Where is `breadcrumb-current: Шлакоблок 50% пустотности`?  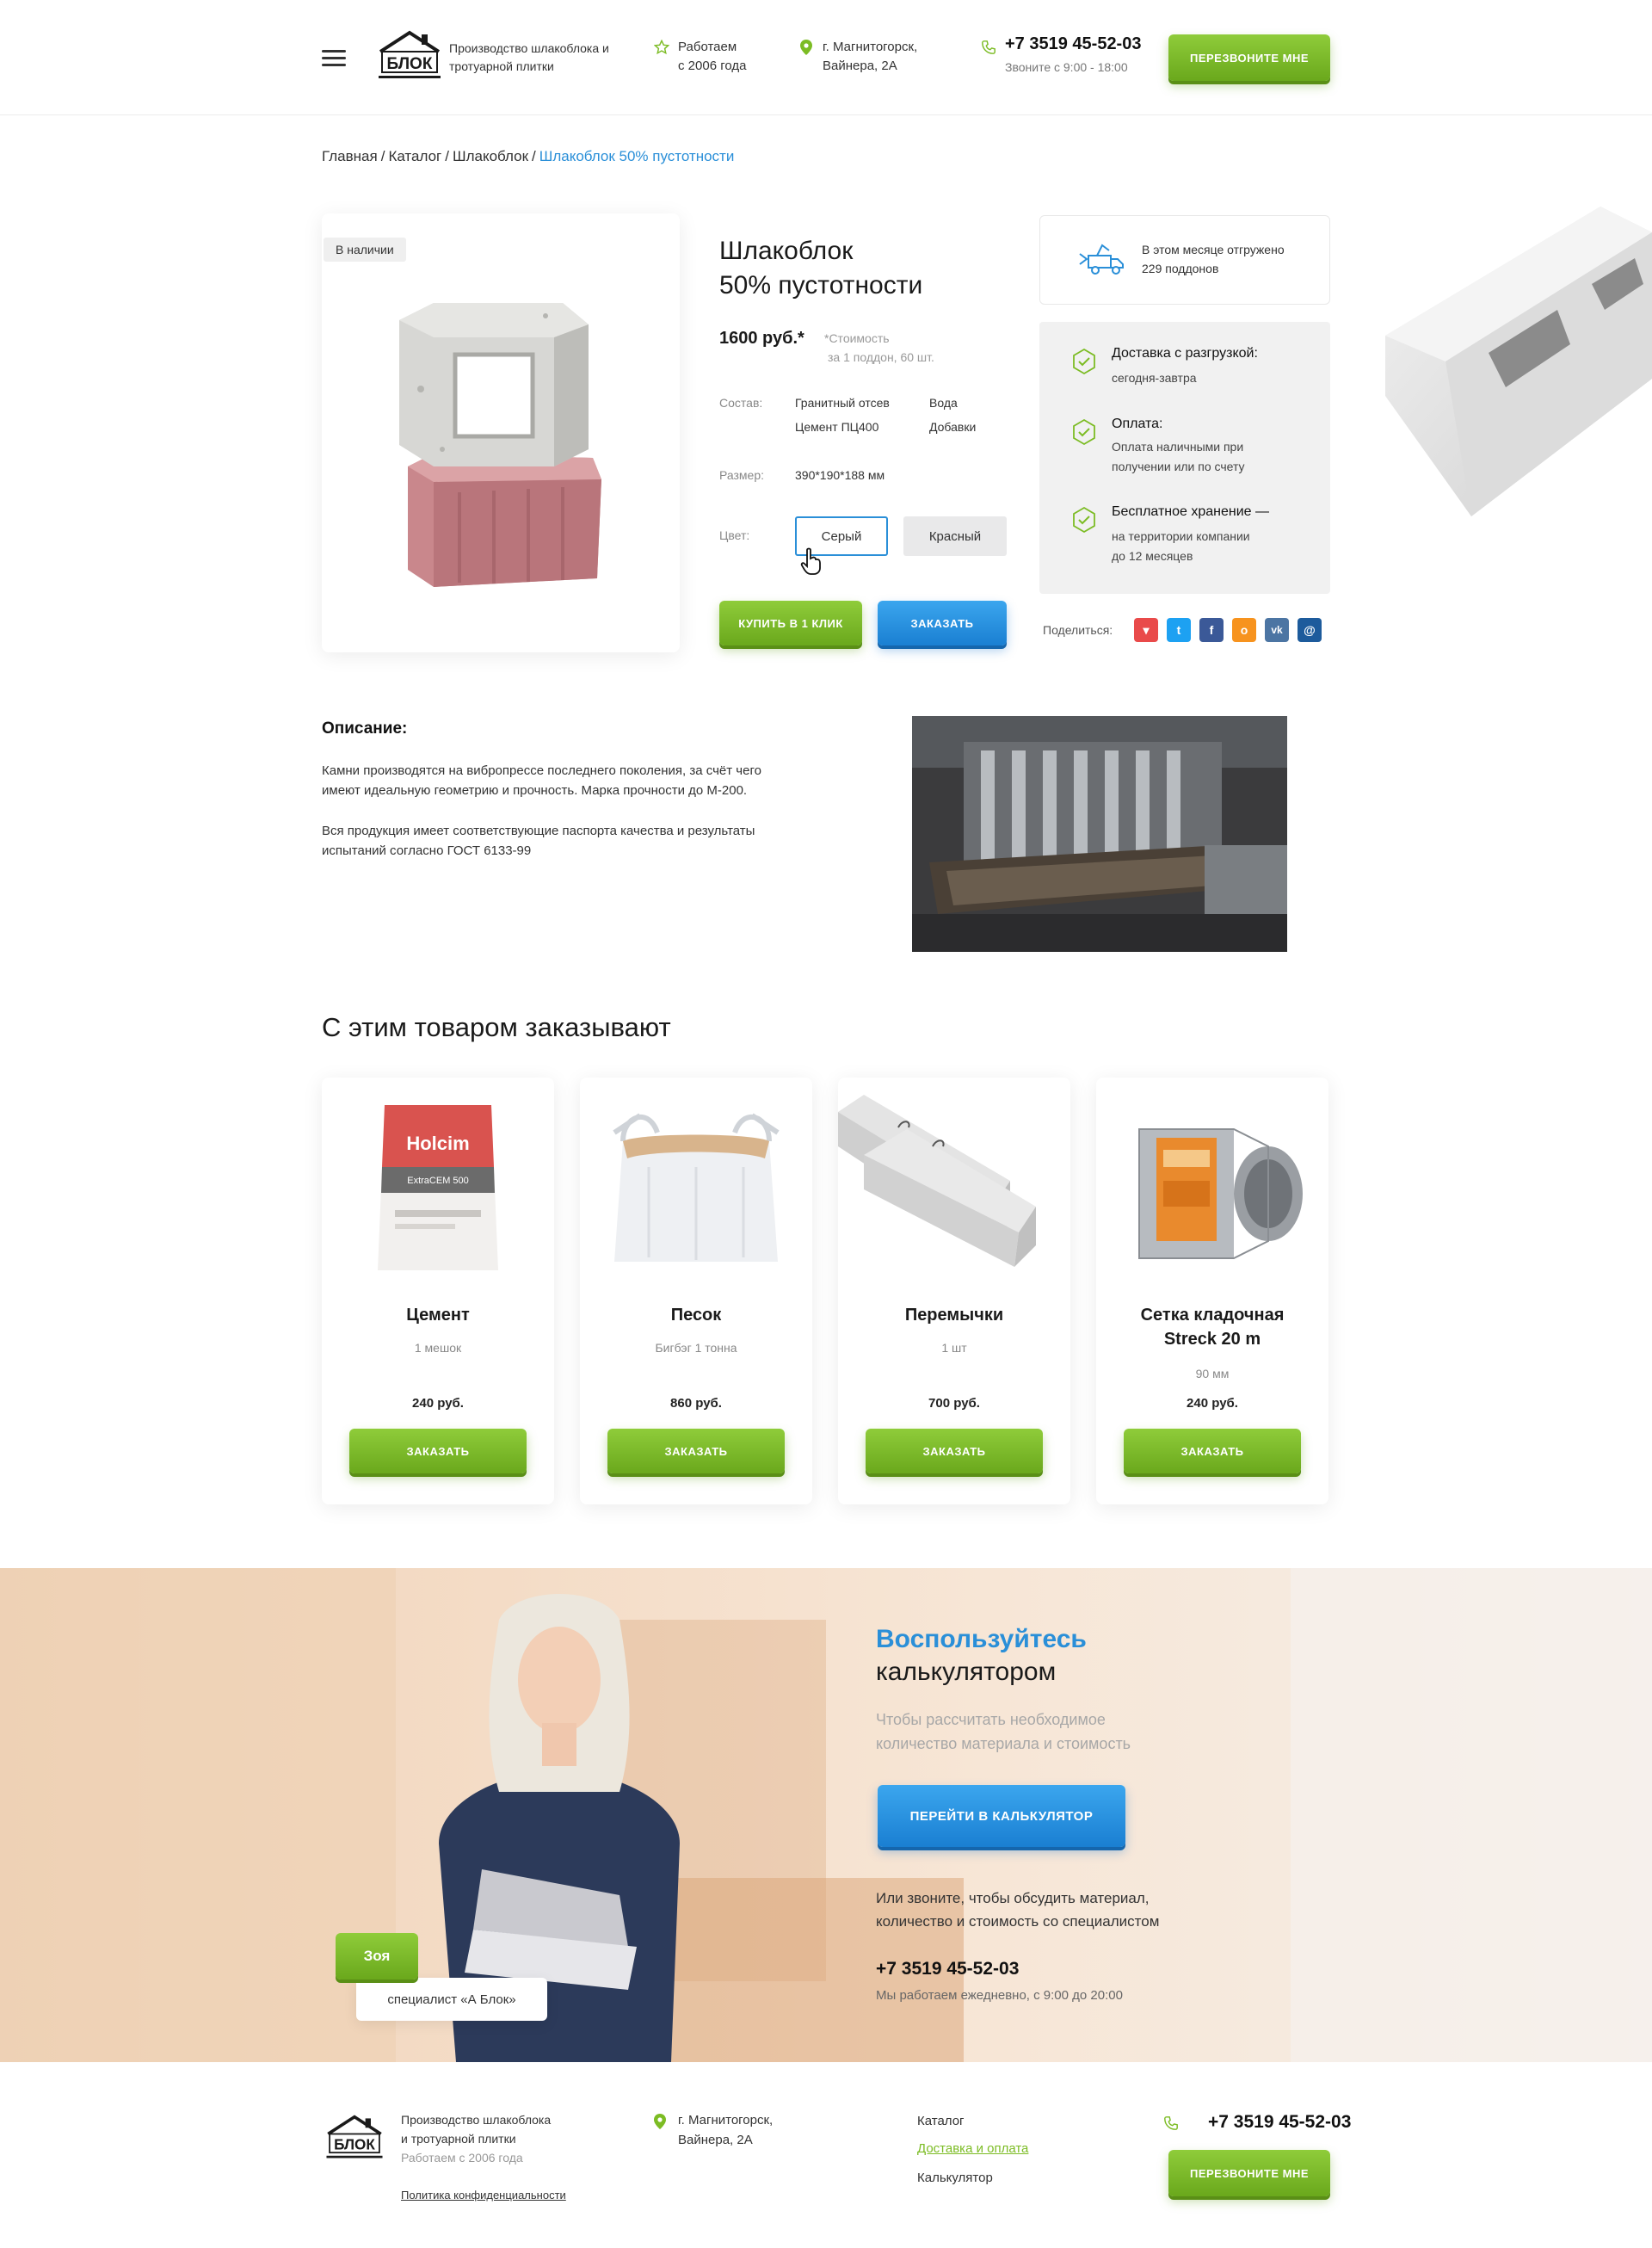 breadcrumb-current: Шлакоблок 50% пустотности is located at coordinates (637, 156).